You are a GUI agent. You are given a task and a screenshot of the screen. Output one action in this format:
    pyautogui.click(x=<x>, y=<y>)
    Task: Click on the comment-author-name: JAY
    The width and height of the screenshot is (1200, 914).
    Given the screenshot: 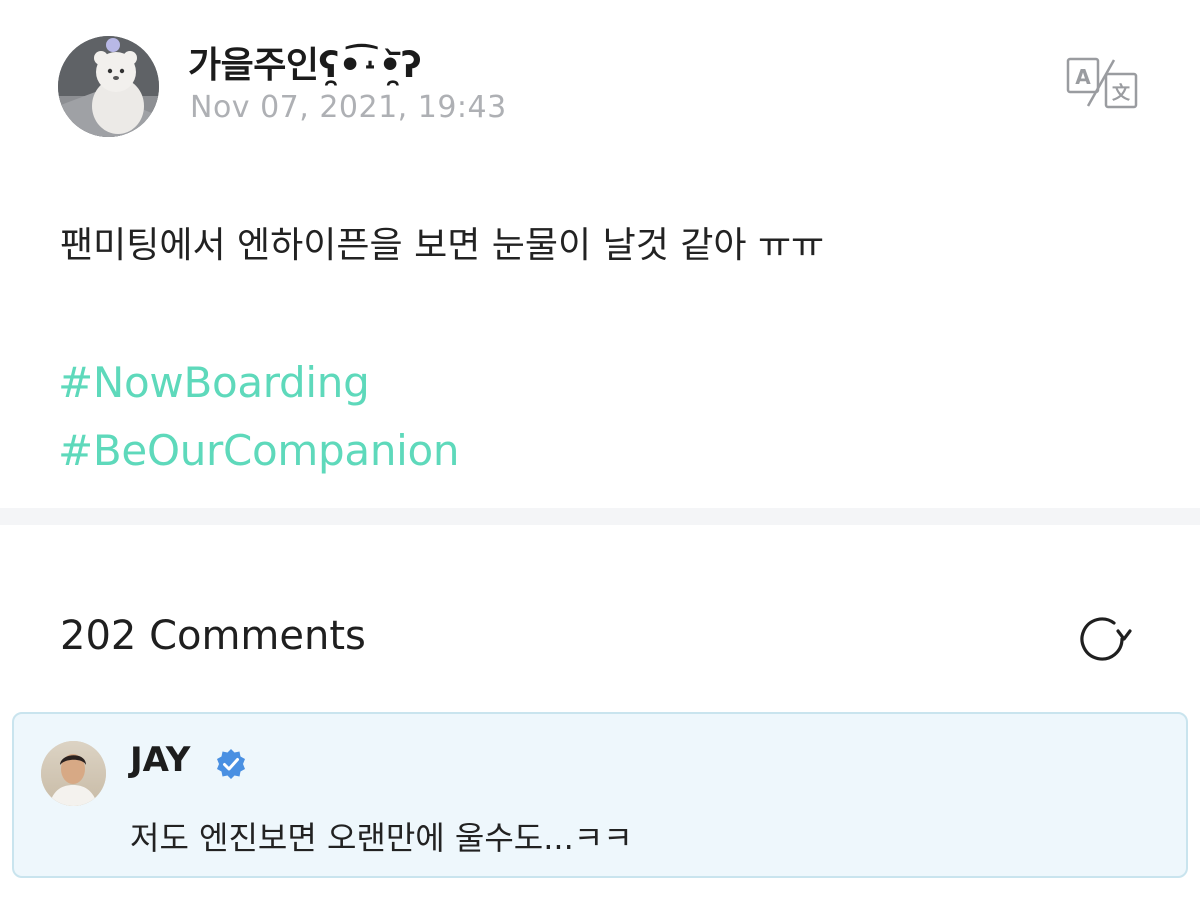 What is the action you would take?
    pyautogui.click(x=160, y=760)
    